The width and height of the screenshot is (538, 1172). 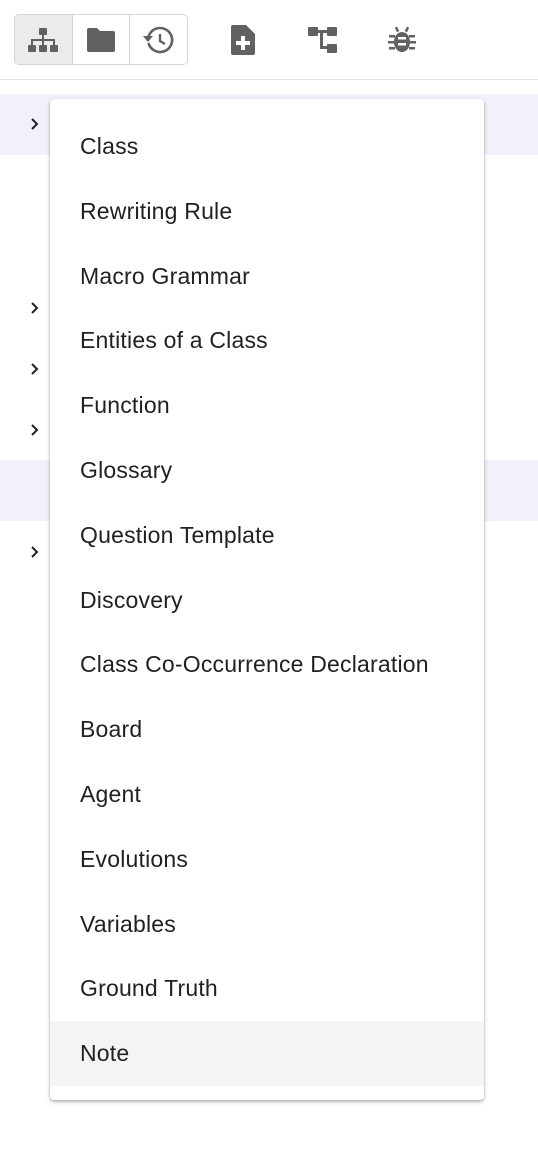 I want to click on menu-item-agent: Agent, so click(x=267, y=794).